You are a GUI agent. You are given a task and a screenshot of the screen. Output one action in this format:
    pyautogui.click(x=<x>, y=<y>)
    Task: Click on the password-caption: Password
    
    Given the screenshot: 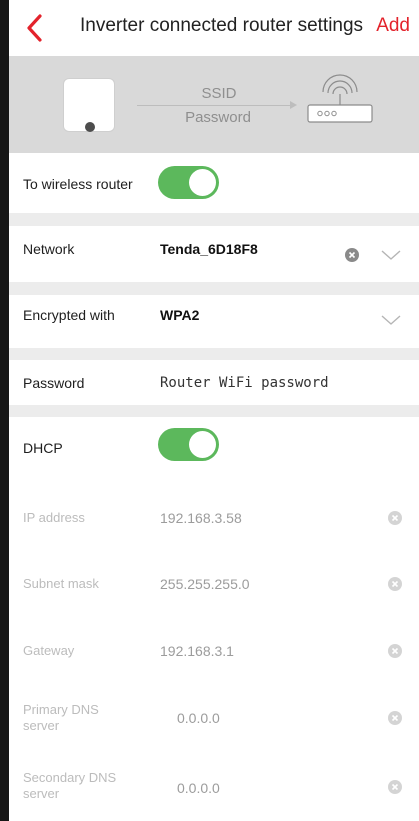 What is the action you would take?
    pyautogui.click(x=218, y=117)
    